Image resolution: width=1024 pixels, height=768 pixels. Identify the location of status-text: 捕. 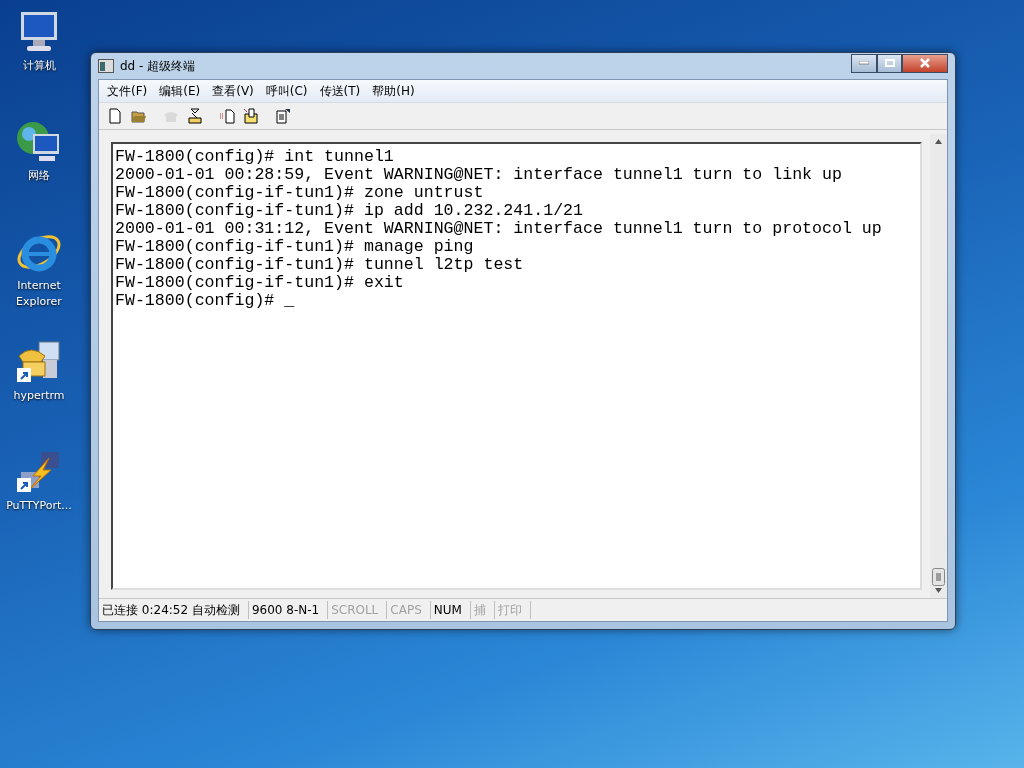
(482, 610).